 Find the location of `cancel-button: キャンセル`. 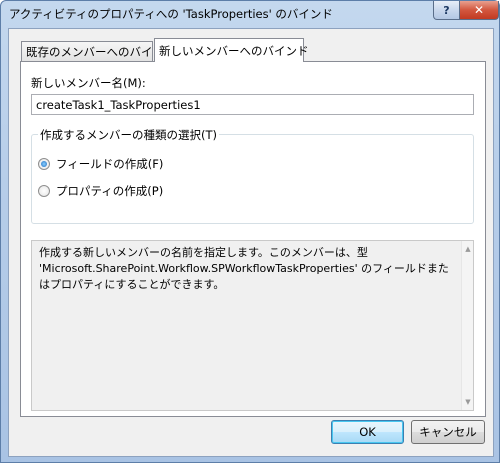

cancel-button: キャンセル is located at coordinates (448, 432).